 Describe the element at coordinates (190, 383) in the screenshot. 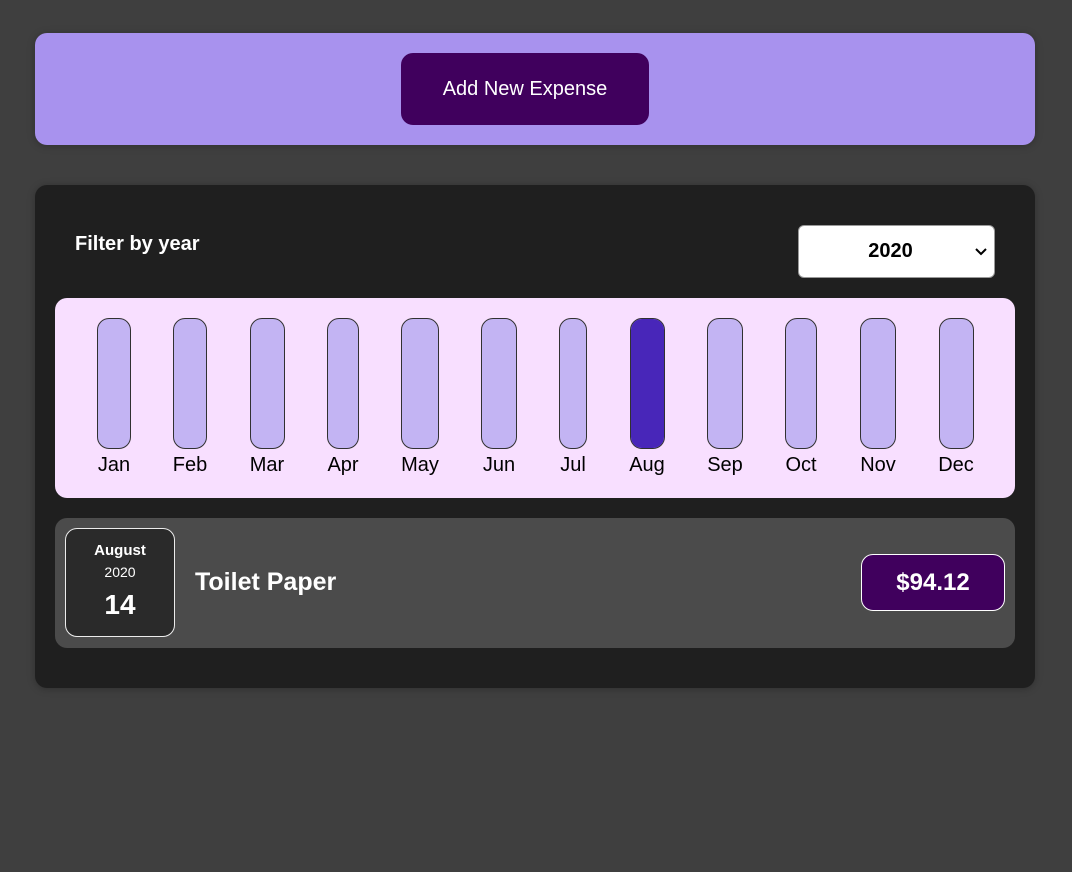

I see `chart-bar-feb` at that location.